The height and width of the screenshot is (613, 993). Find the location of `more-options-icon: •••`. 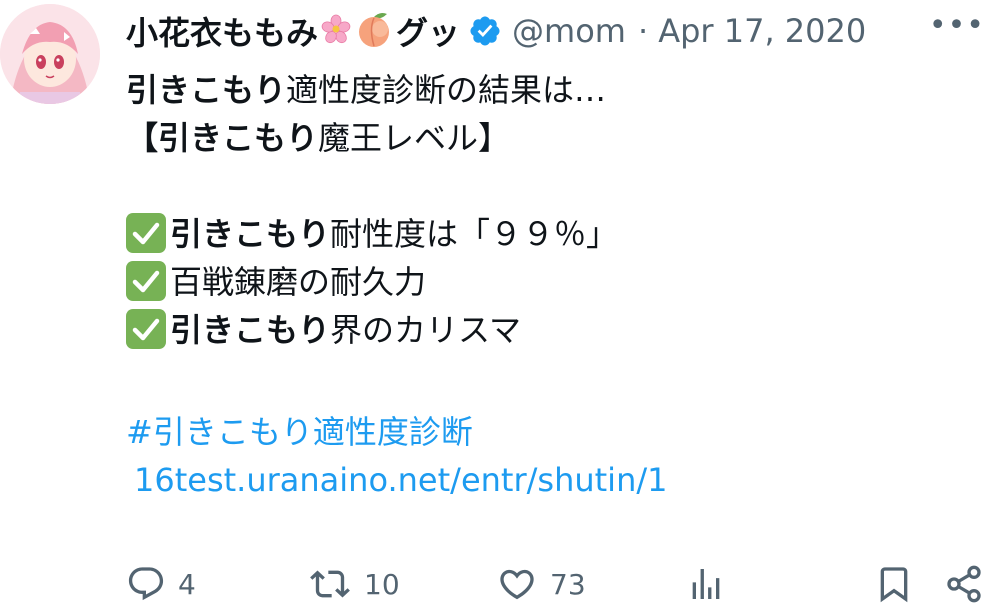

more-options-icon: ••• is located at coordinates (957, 25).